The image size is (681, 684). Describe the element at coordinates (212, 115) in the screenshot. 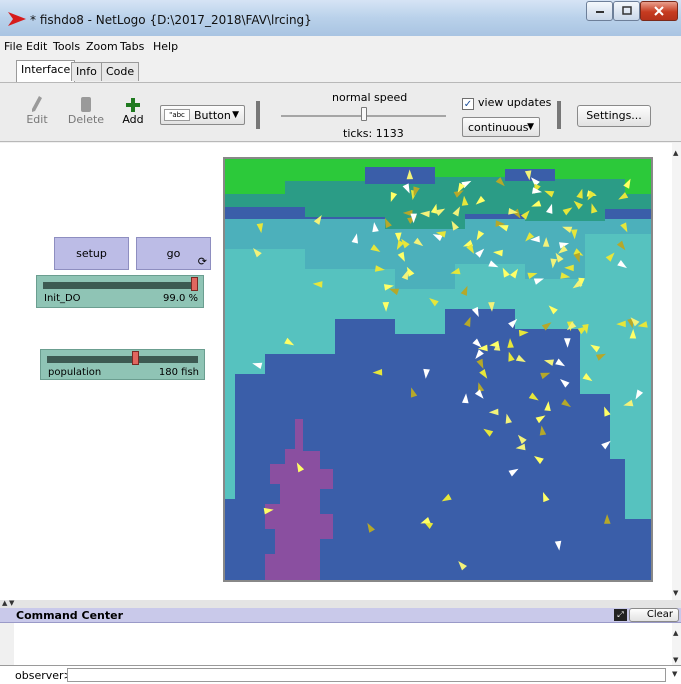

I see `widget-type-value: Button` at that location.